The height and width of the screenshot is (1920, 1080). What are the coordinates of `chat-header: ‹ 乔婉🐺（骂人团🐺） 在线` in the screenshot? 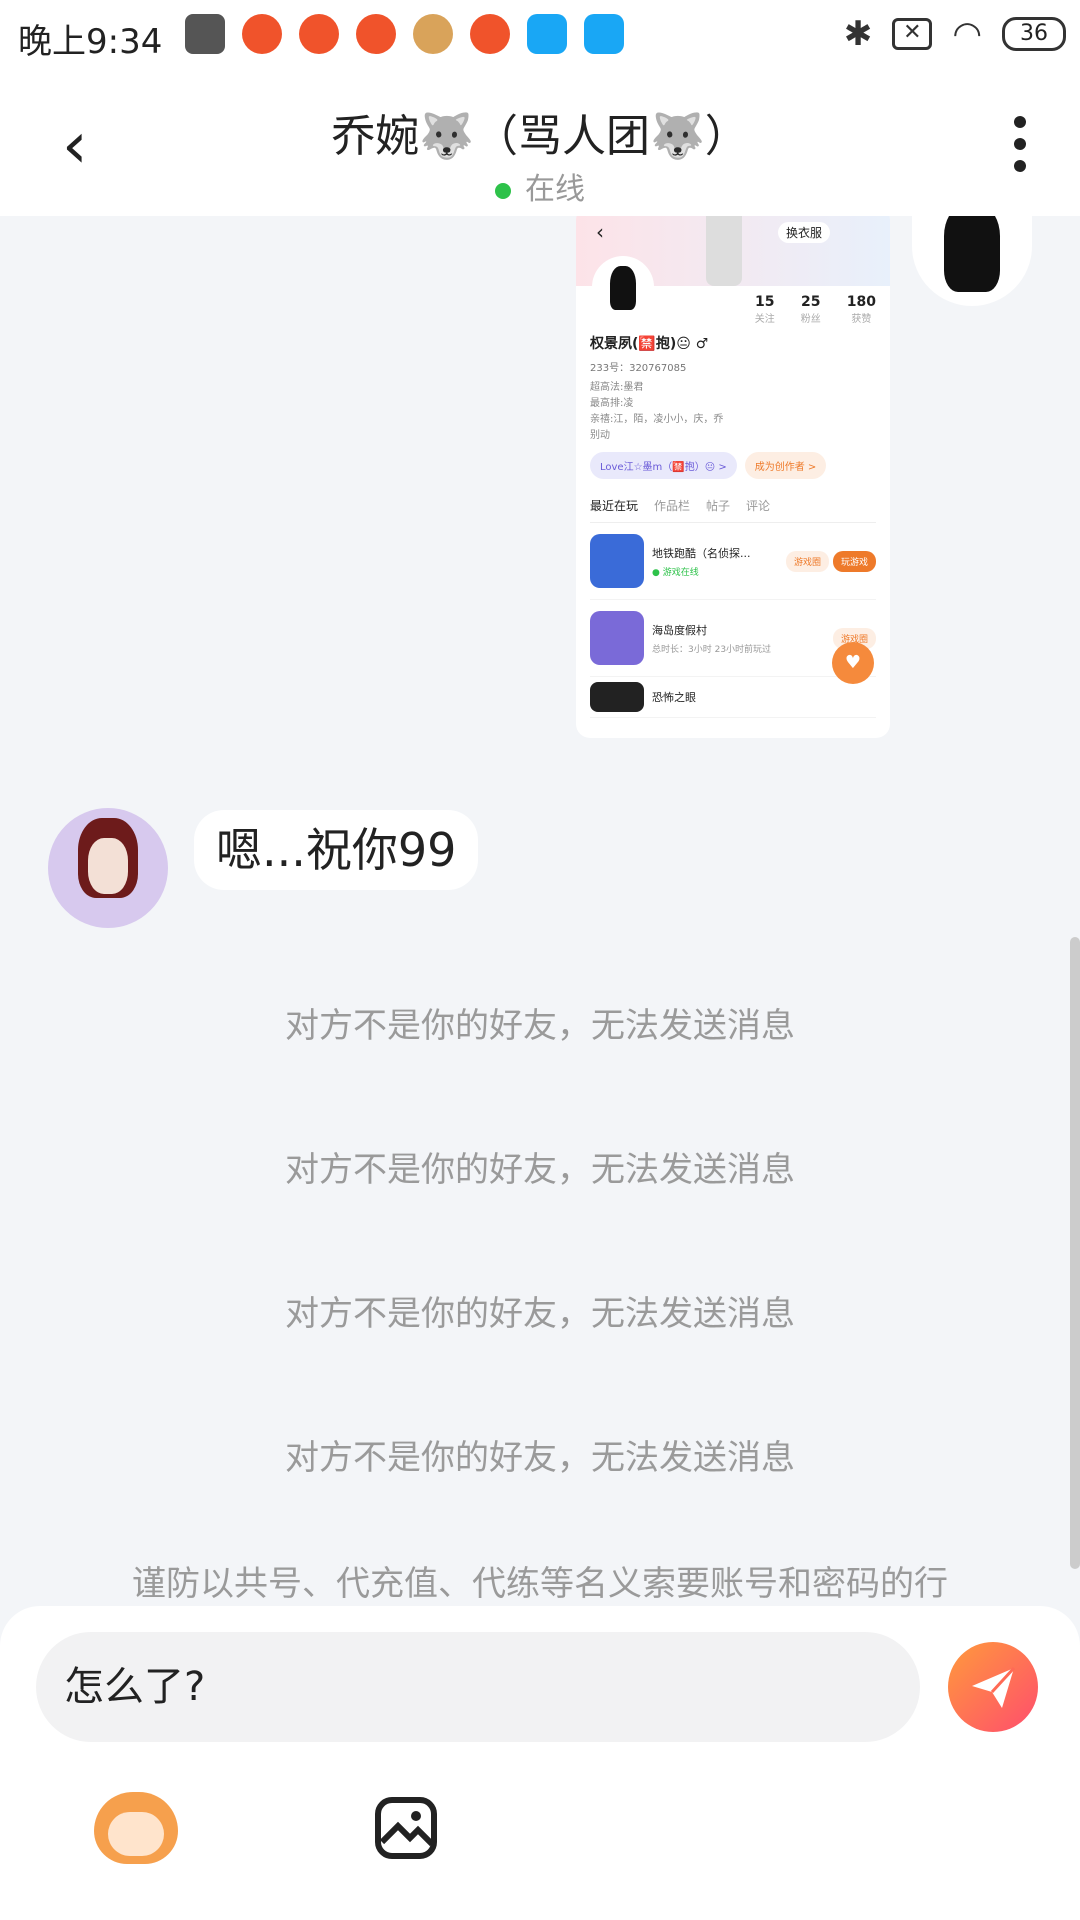 It's located at (540, 144).